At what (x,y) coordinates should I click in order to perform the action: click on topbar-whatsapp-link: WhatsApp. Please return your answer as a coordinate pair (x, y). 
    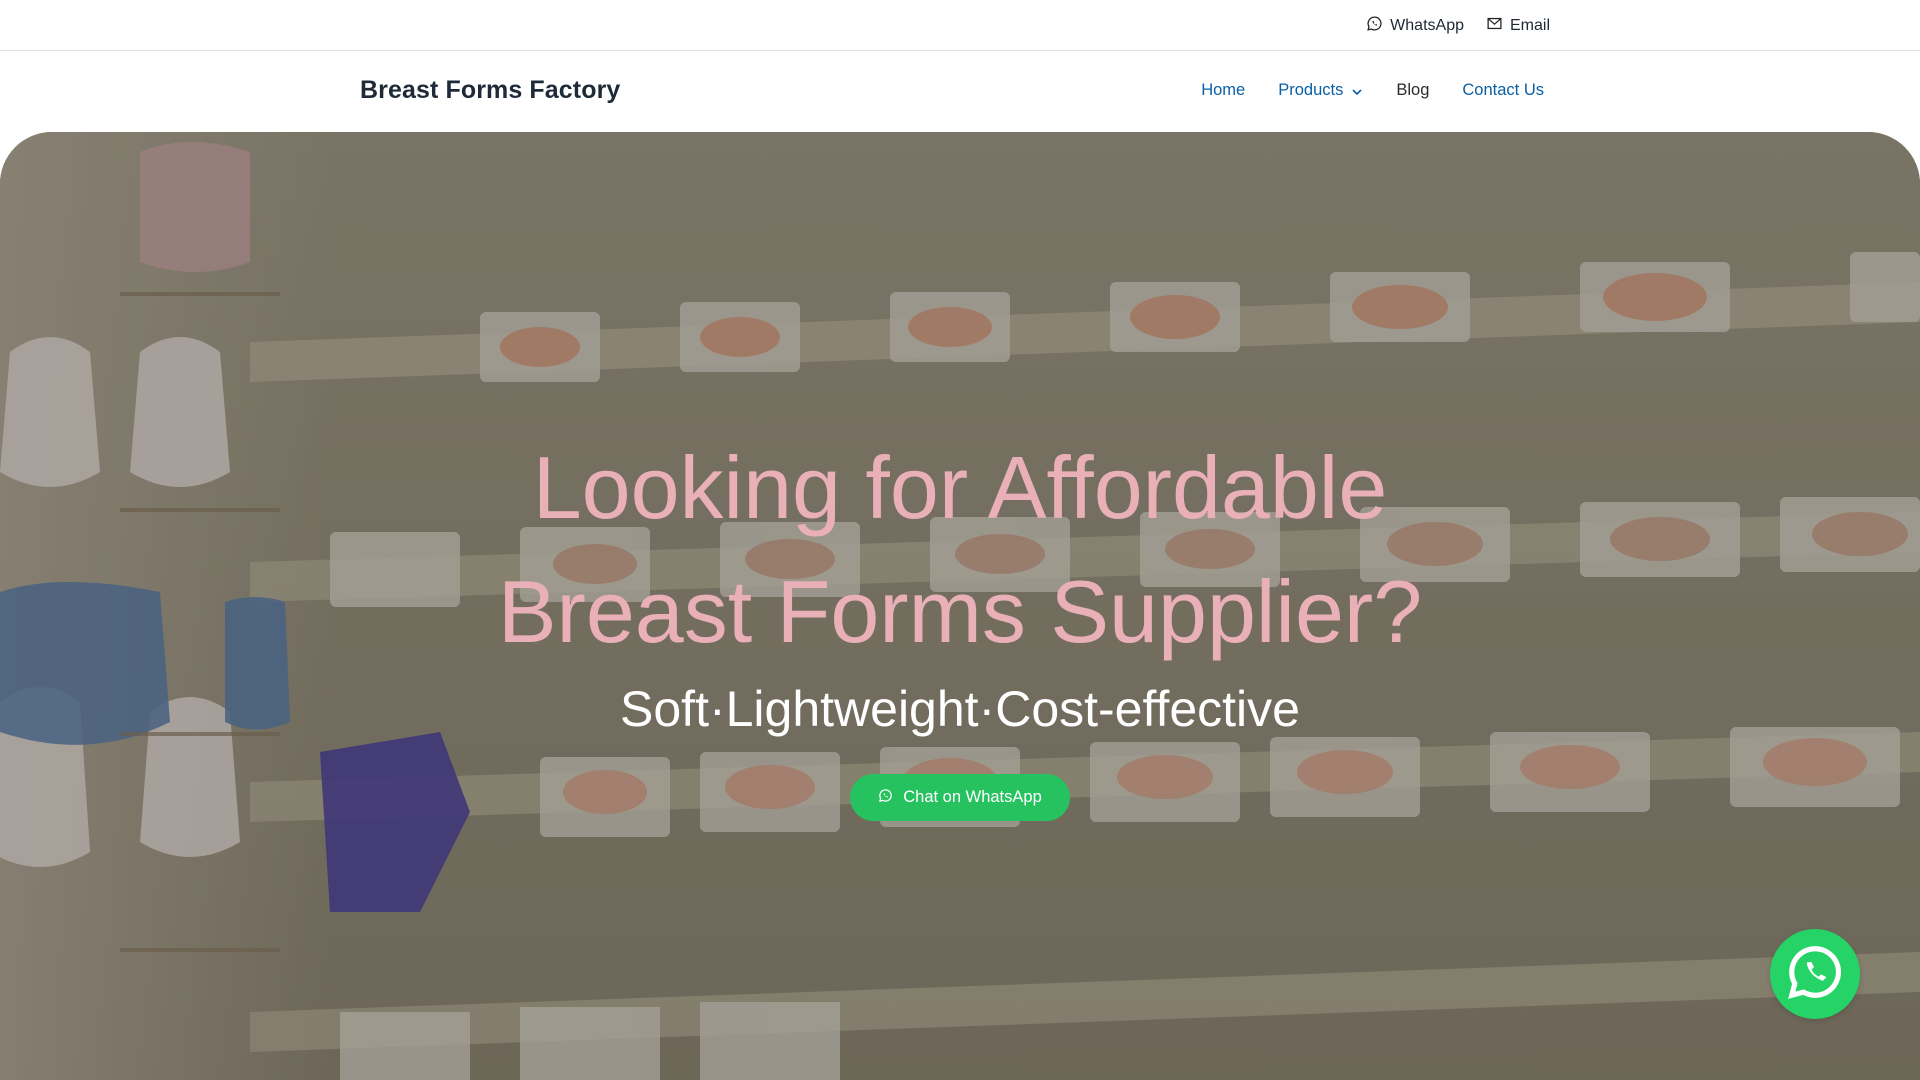
    Looking at the image, I should click on (1415, 26).